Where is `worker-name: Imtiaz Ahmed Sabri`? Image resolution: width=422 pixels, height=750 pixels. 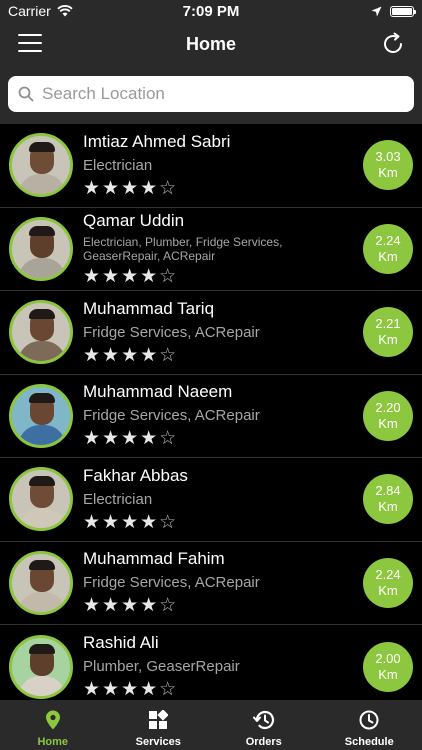 worker-name: Imtiaz Ahmed Sabri is located at coordinates (157, 141).